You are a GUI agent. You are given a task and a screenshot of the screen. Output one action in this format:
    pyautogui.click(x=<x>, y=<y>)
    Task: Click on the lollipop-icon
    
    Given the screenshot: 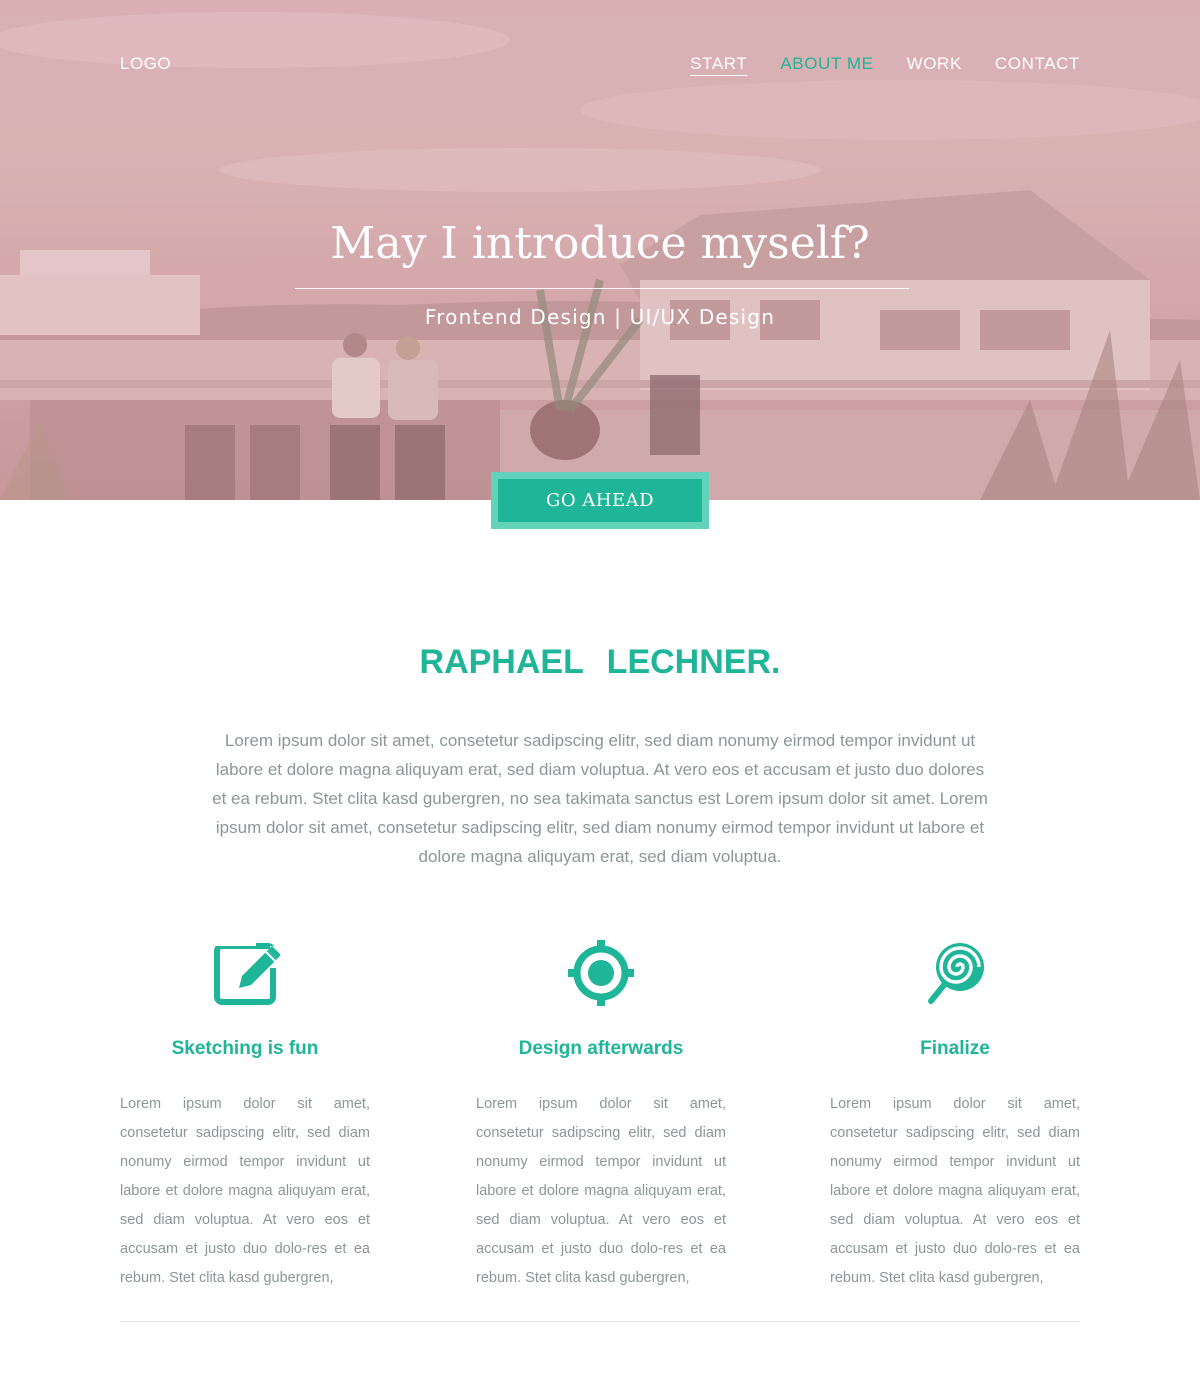 What is the action you would take?
    pyautogui.click(x=956, y=973)
    